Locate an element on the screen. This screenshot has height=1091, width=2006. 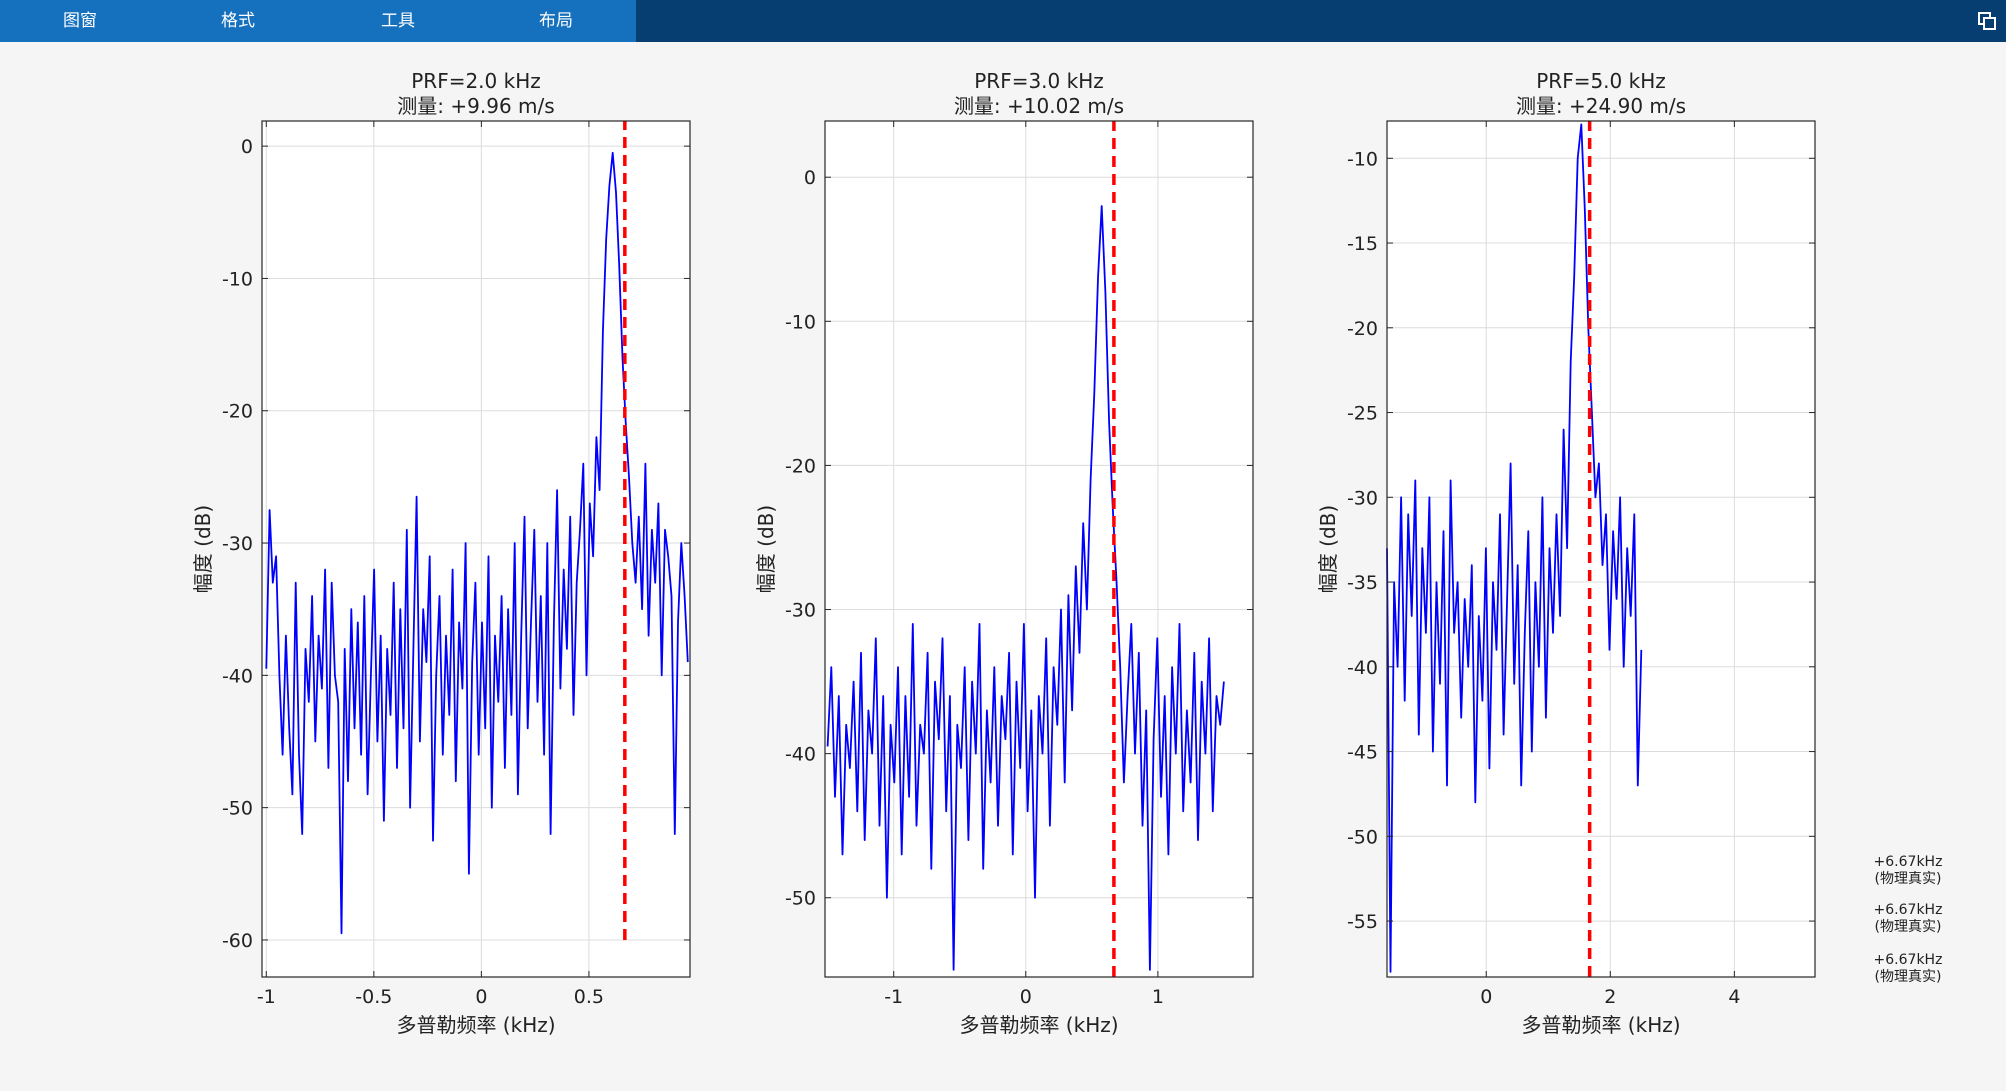
plot2-title: PRF=3.0 kHz is located at coordinates (1039, 81).